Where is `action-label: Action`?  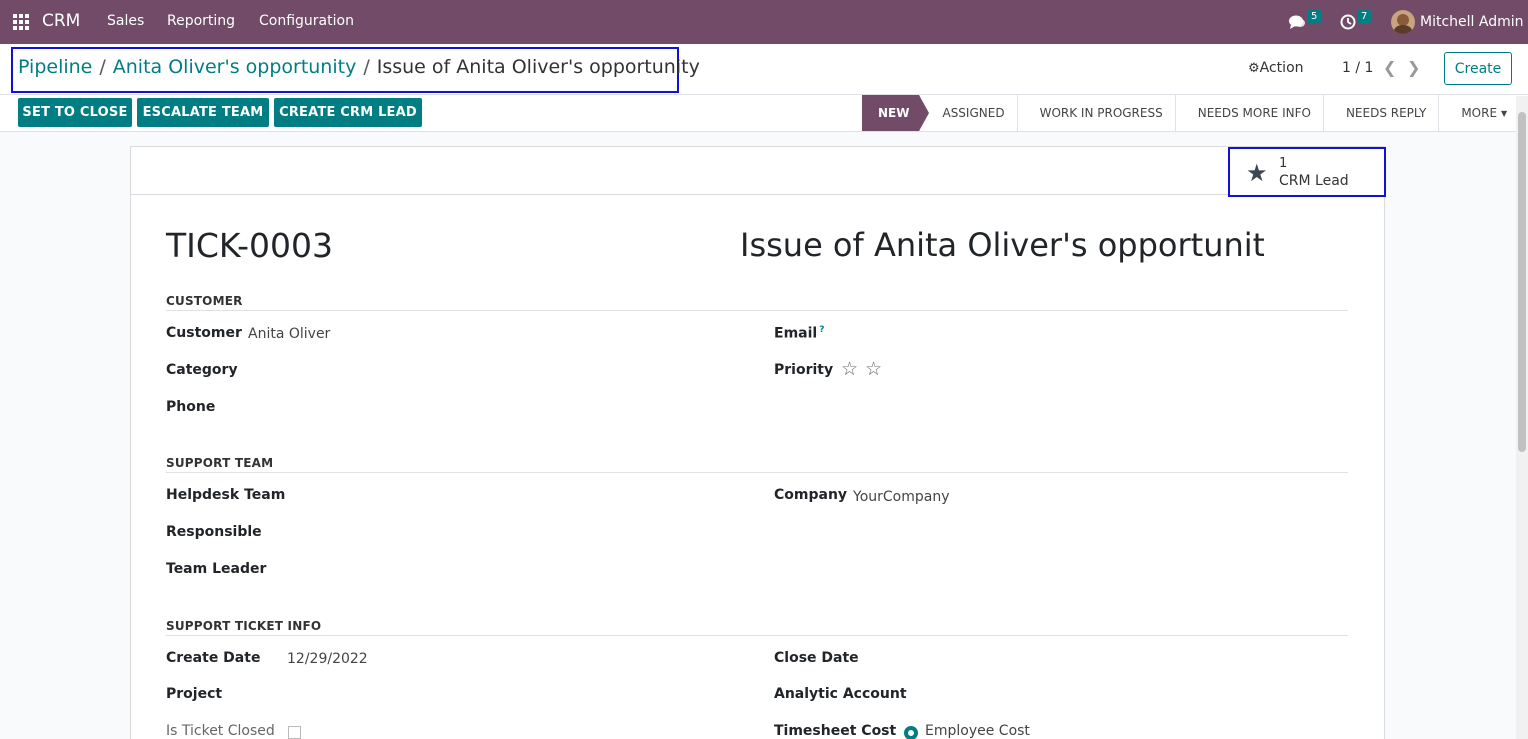 action-label: Action is located at coordinates (1281, 68).